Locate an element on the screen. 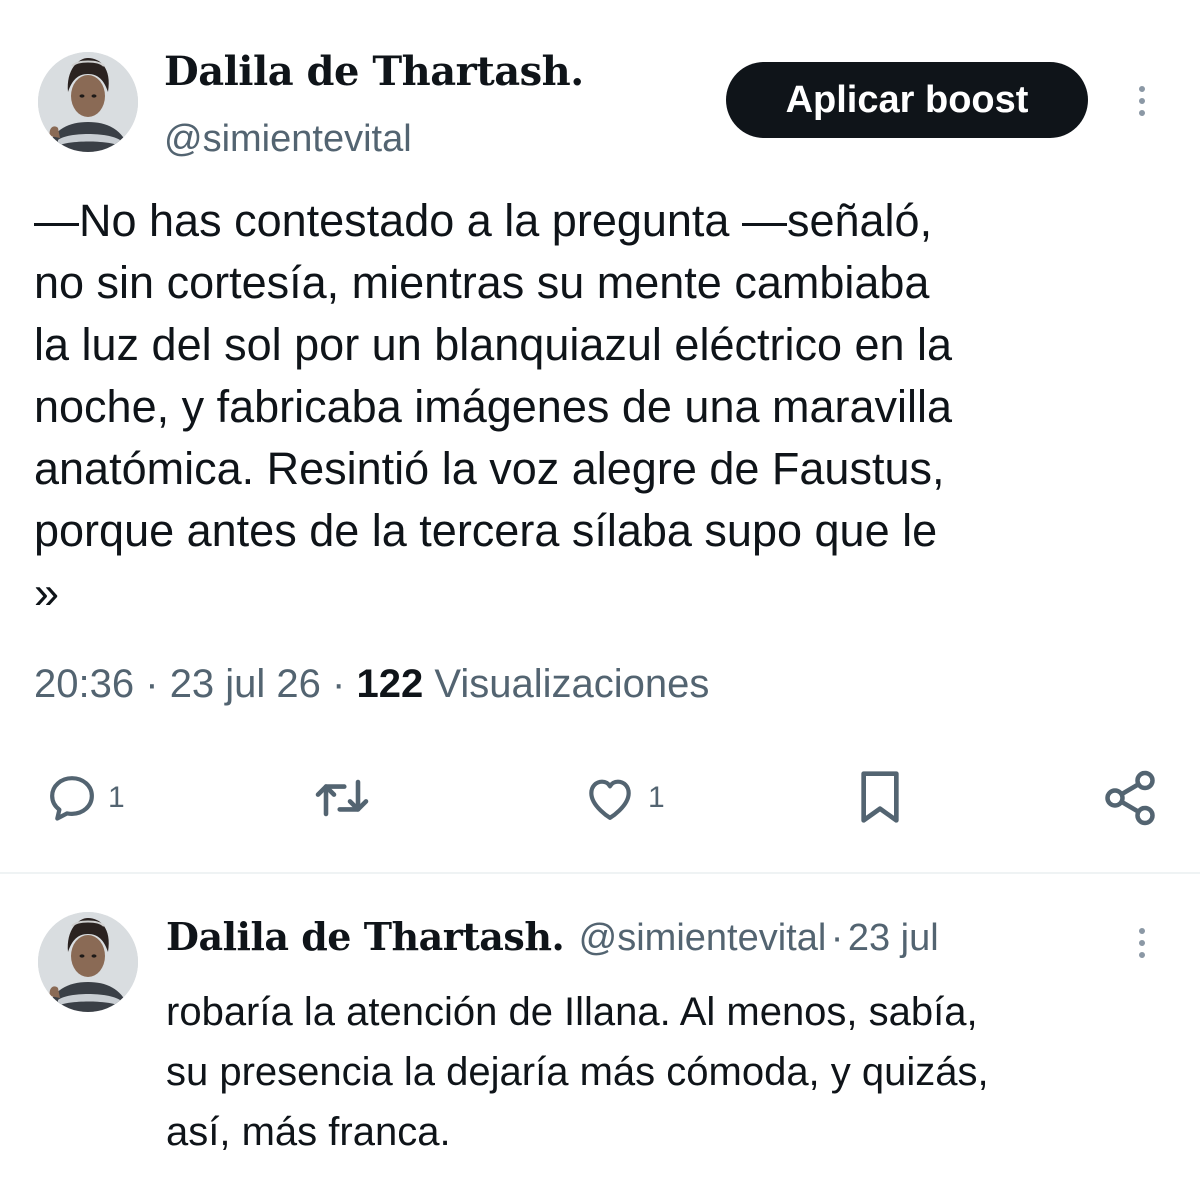 The height and width of the screenshot is (1188, 1200). author-handle: @simientevital is located at coordinates (288, 139).